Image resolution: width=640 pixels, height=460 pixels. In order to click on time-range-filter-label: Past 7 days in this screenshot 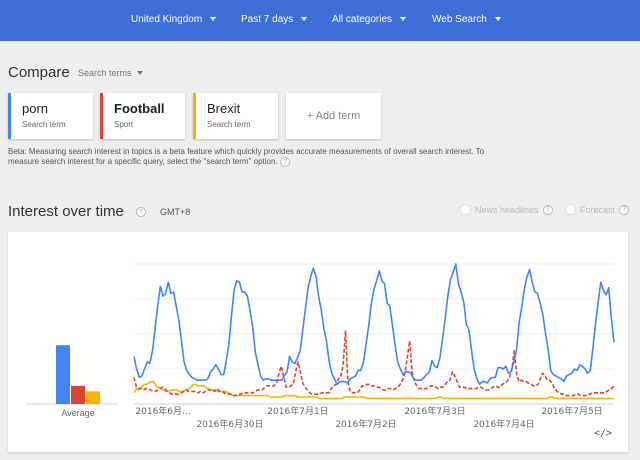, I will do `click(267, 19)`.